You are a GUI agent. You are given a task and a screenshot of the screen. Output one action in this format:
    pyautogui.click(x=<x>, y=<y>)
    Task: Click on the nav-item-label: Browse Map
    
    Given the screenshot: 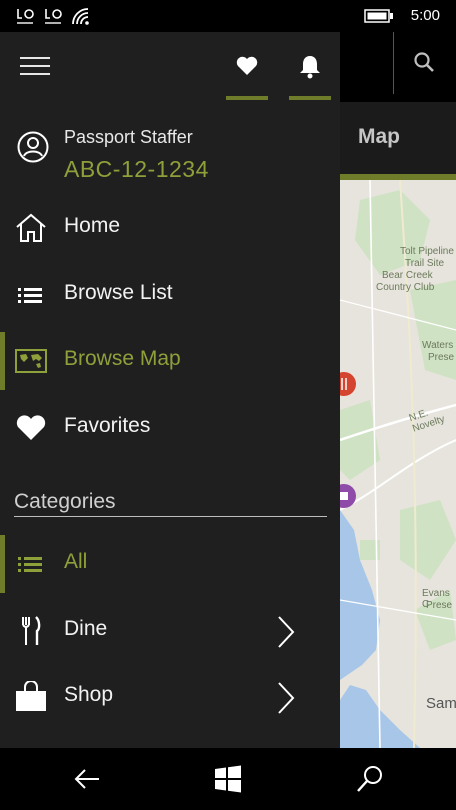 What is the action you would take?
    pyautogui.click(x=122, y=358)
    